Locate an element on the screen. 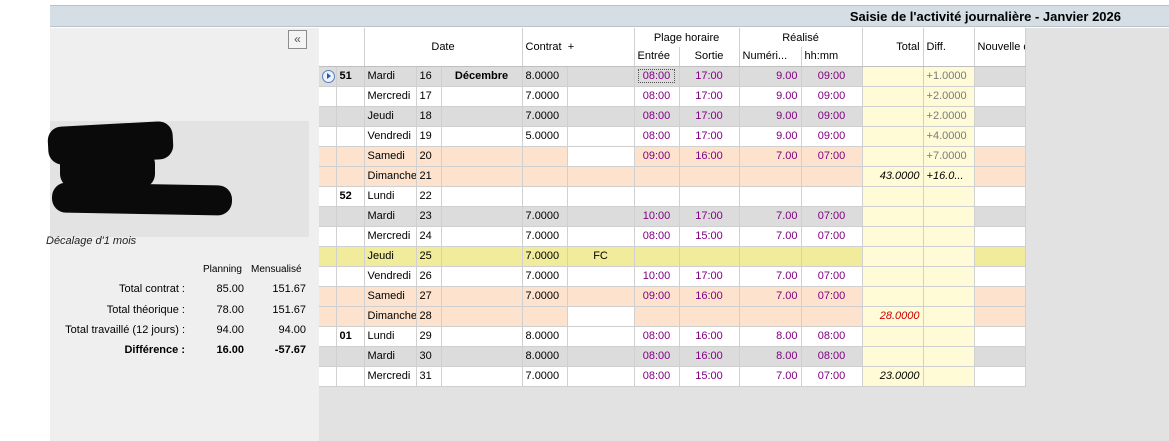 The image size is (1169, 441). table-row: Mardi 23 7.0000 10:00 17:00 7.00 07:00 is located at coordinates (728, 216).